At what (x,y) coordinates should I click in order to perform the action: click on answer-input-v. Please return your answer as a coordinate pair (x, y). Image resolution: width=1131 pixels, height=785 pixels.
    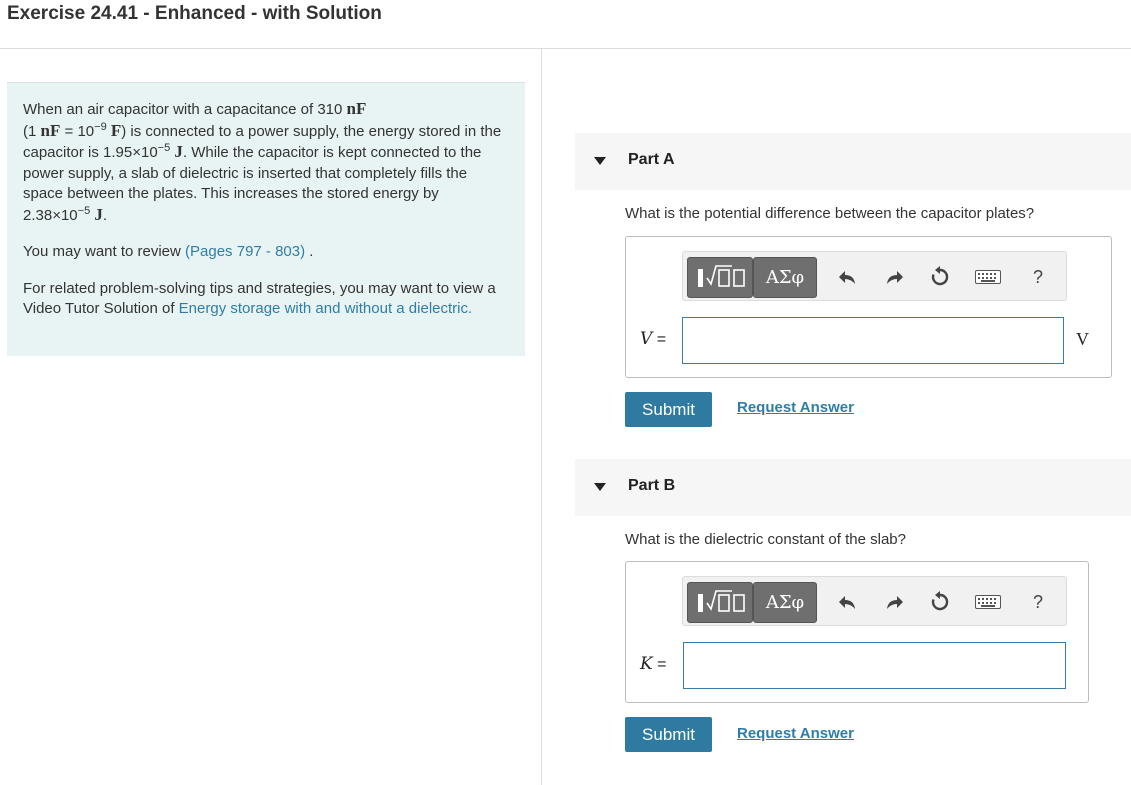
    Looking at the image, I should click on (873, 340).